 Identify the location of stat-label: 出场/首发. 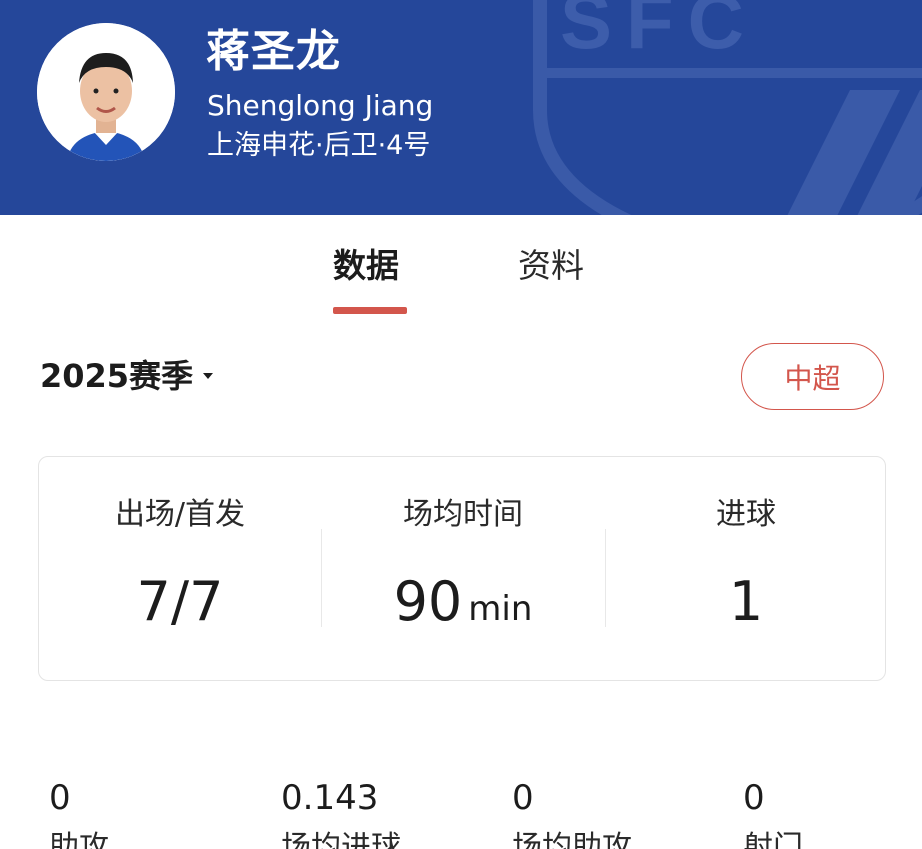
(180, 514).